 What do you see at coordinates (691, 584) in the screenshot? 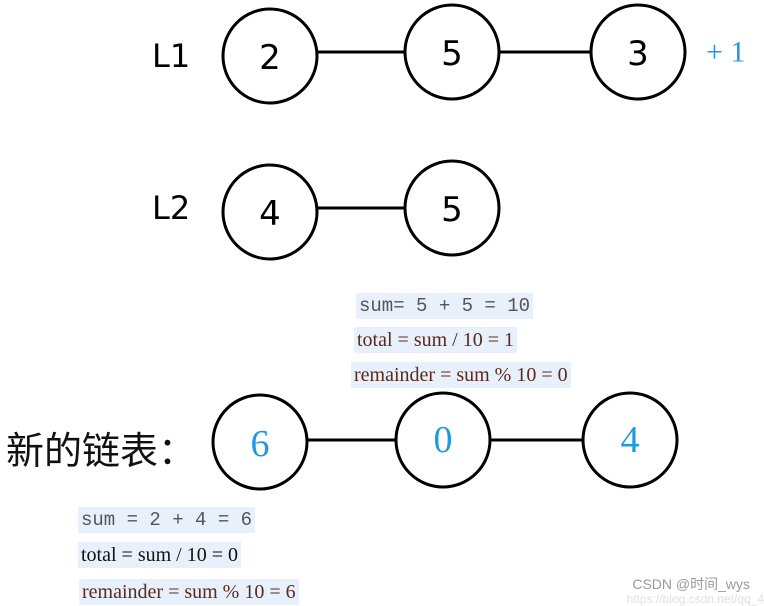
I see `watermark: CSDN @时间_wys` at bounding box center [691, 584].